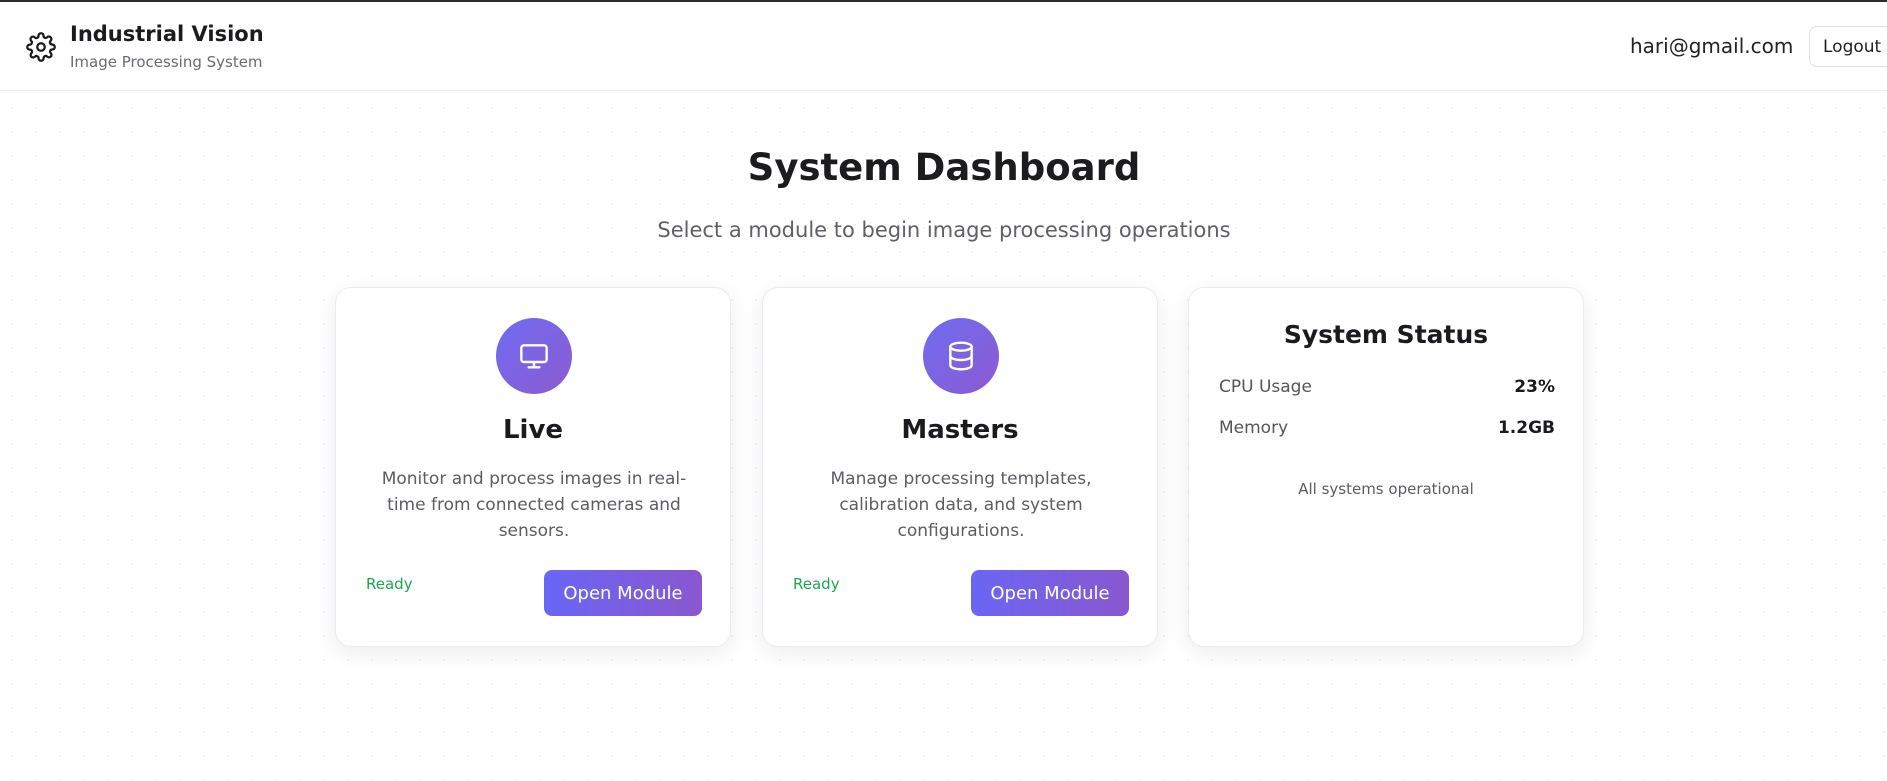 The image size is (1887, 781). What do you see at coordinates (960, 430) in the screenshot?
I see `module-title: Masters` at bounding box center [960, 430].